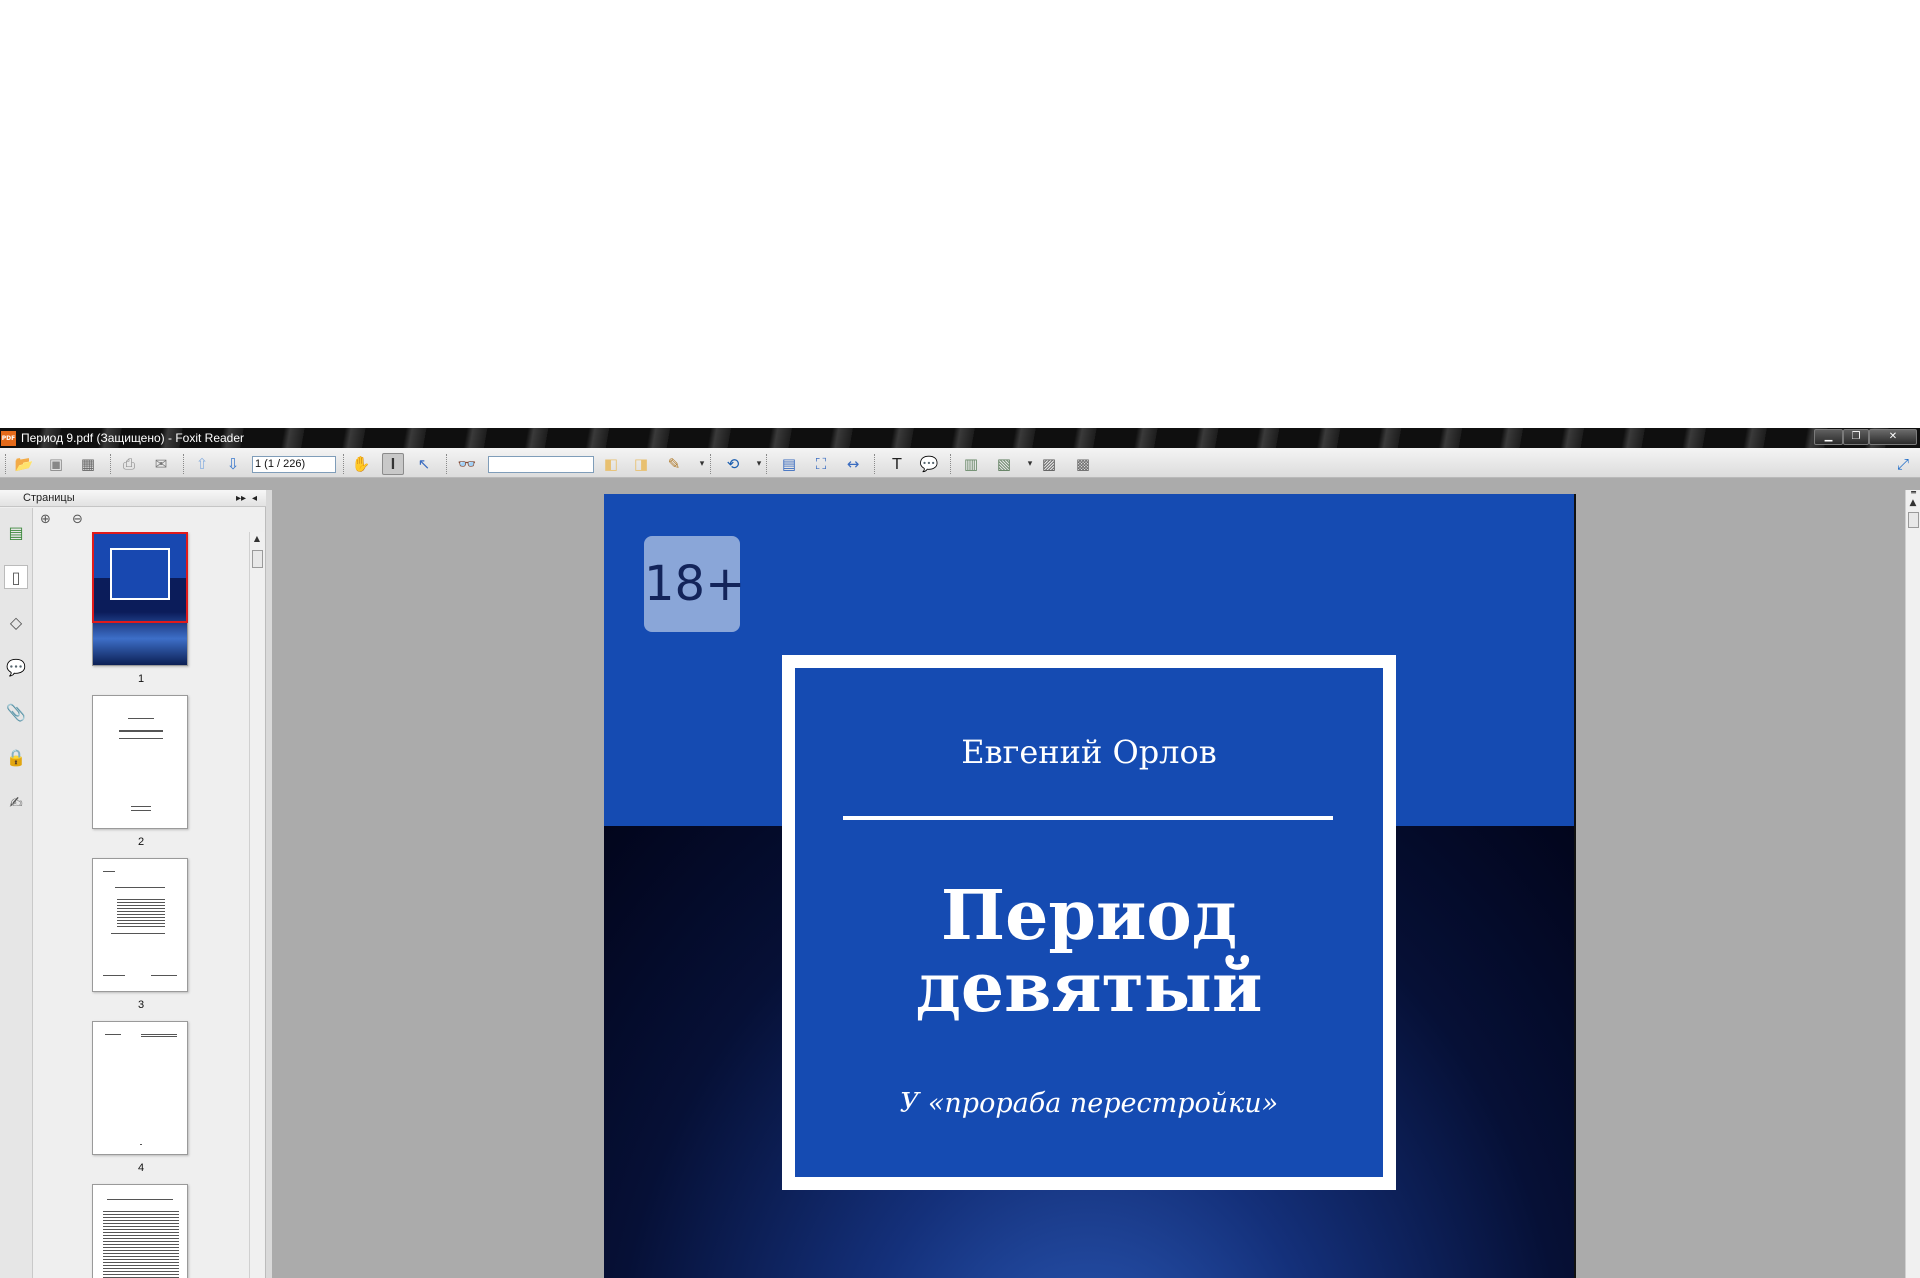 This screenshot has height=1278, width=1920. What do you see at coordinates (256, 905) in the screenshot?
I see `thumbnail-scrollbar: ▲` at bounding box center [256, 905].